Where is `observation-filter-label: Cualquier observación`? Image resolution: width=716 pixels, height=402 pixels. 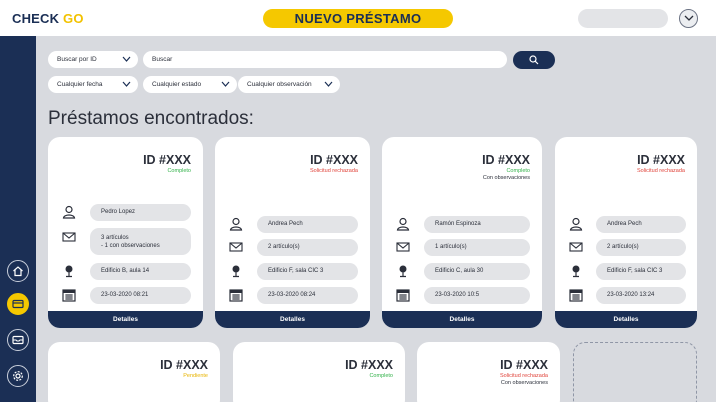
observation-filter-label: Cualquier observación is located at coordinates (279, 84).